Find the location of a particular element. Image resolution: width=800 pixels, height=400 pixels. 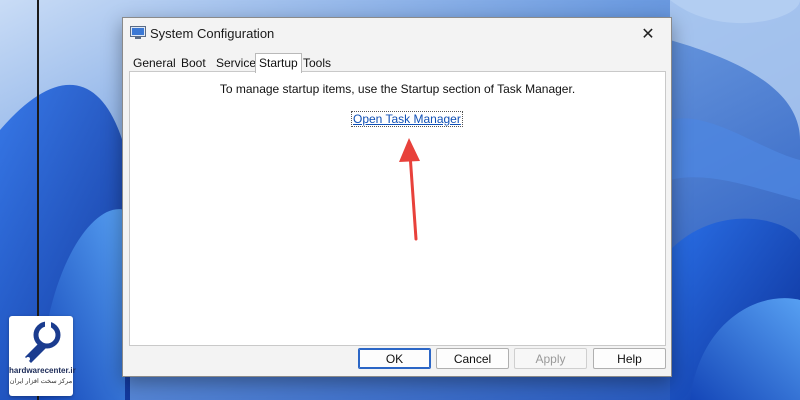

window-title: System Configuration is located at coordinates (212, 33).